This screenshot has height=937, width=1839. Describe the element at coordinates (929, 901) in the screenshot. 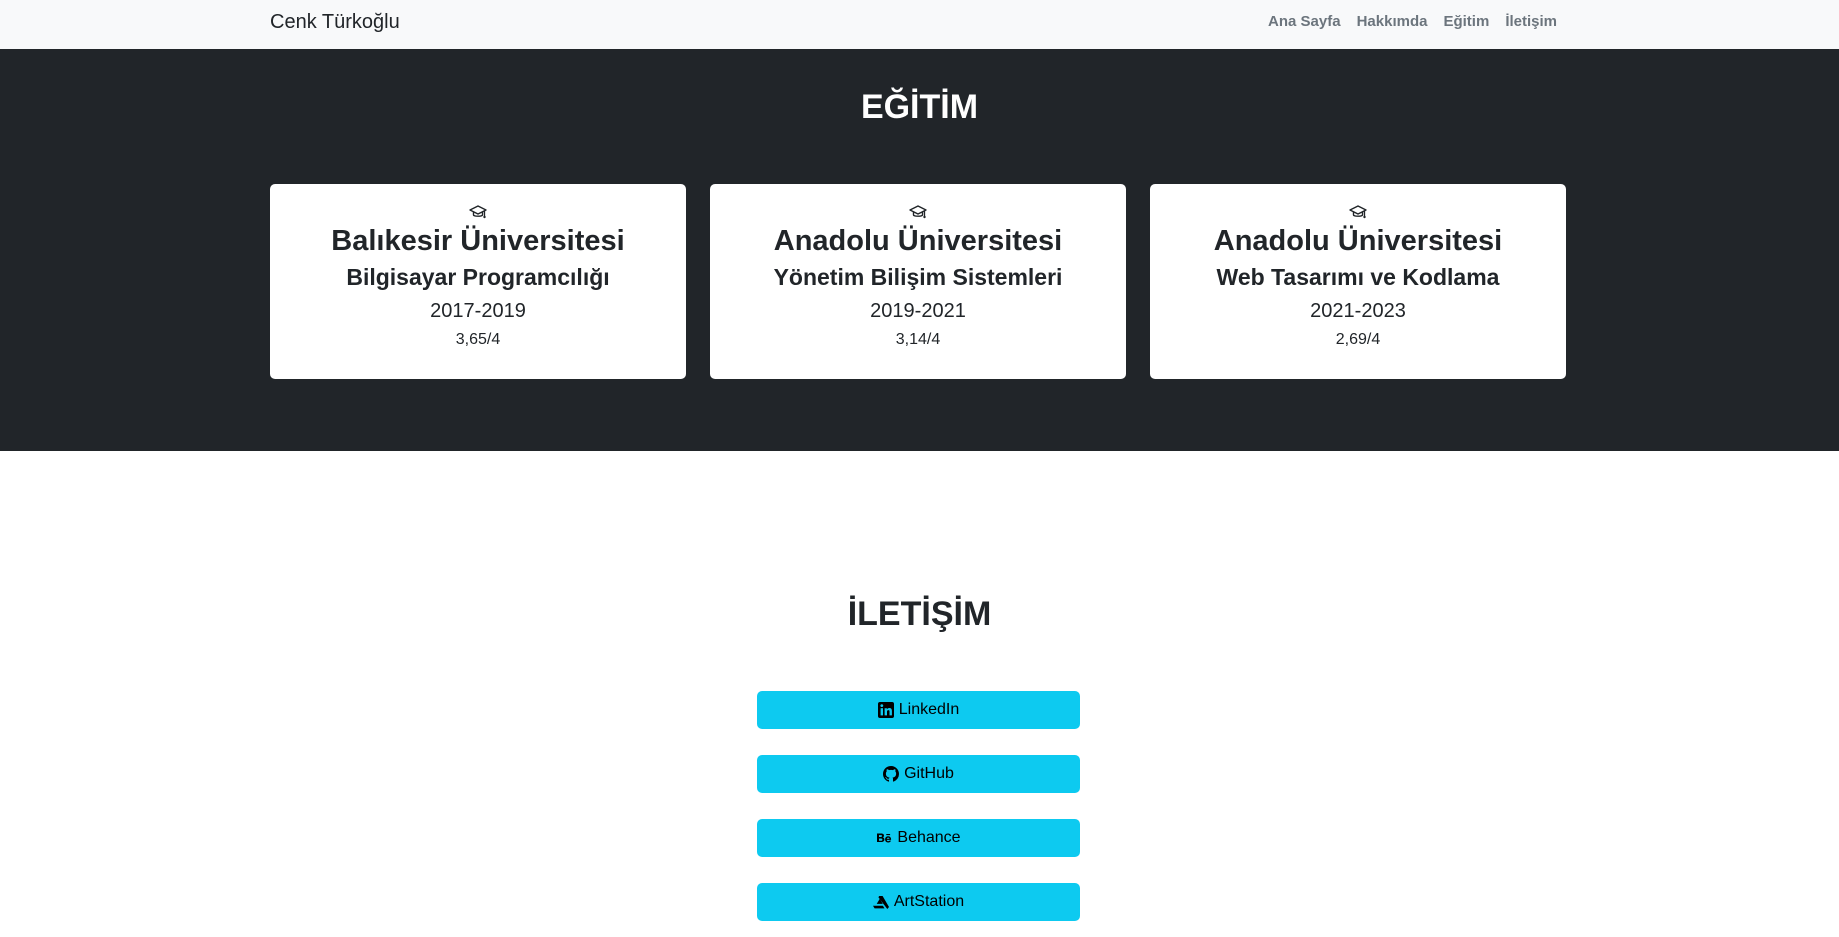

I see `artstation-label: ArtStation` at that location.